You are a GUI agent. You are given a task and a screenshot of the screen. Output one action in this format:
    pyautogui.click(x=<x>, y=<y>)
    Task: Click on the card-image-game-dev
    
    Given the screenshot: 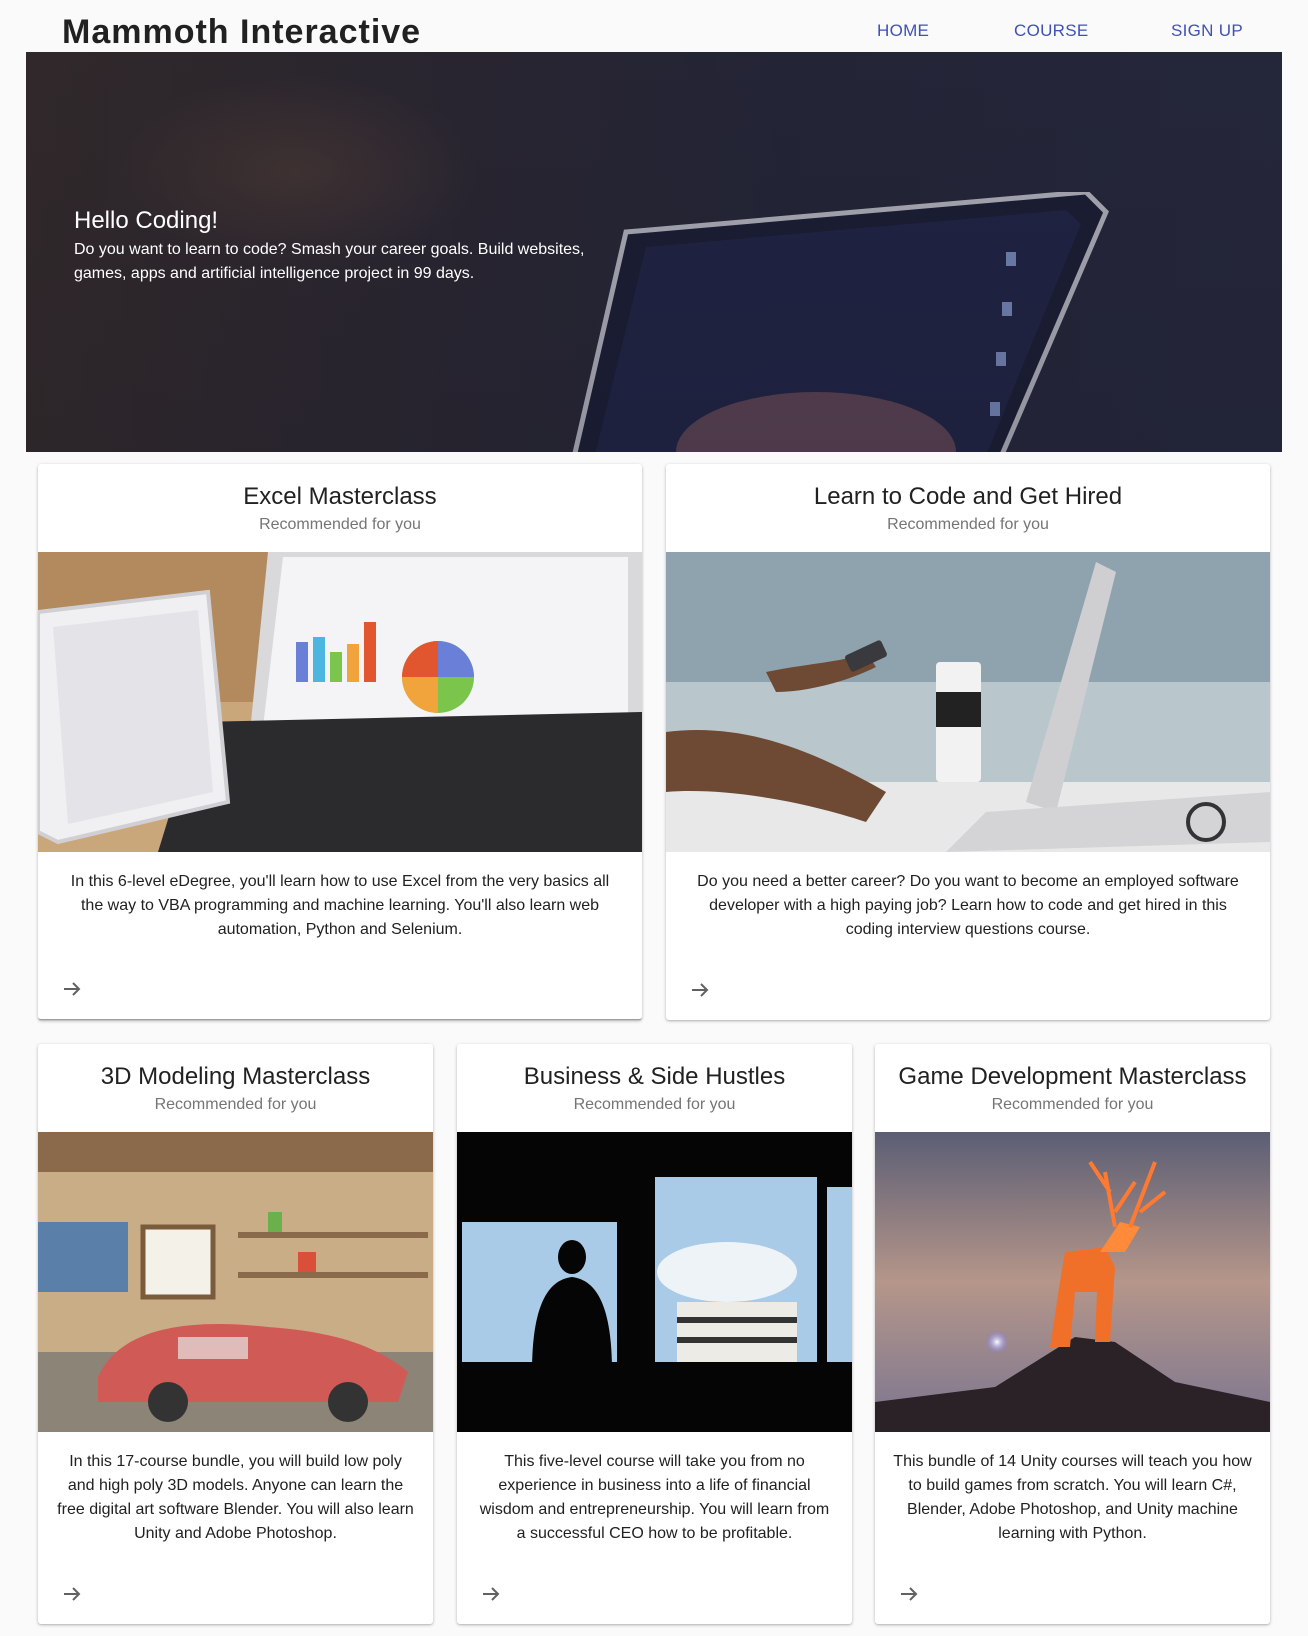 What is the action you would take?
    pyautogui.click(x=1072, y=1282)
    